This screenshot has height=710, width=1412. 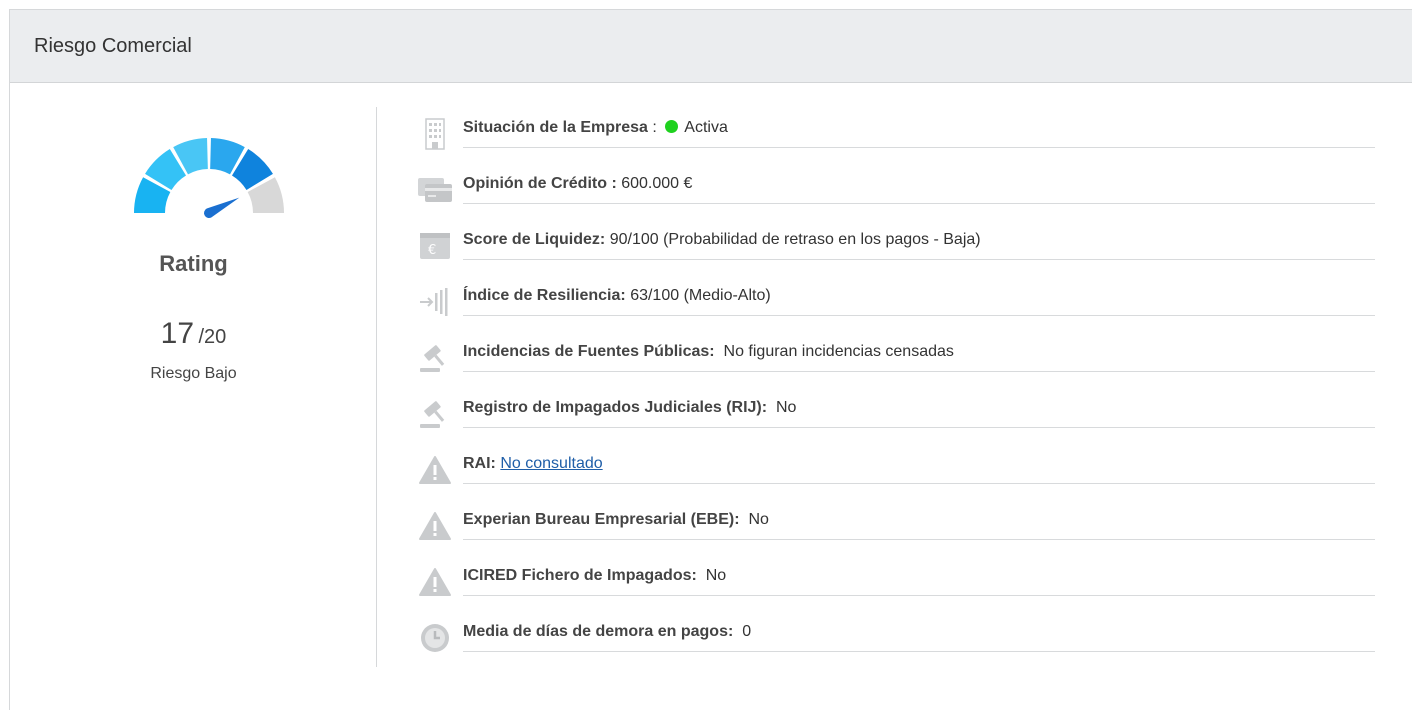 What do you see at coordinates (113, 45) in the screenshot?
I see `panel-title: Riesgo Comercial` at bounding box center [113, 45].